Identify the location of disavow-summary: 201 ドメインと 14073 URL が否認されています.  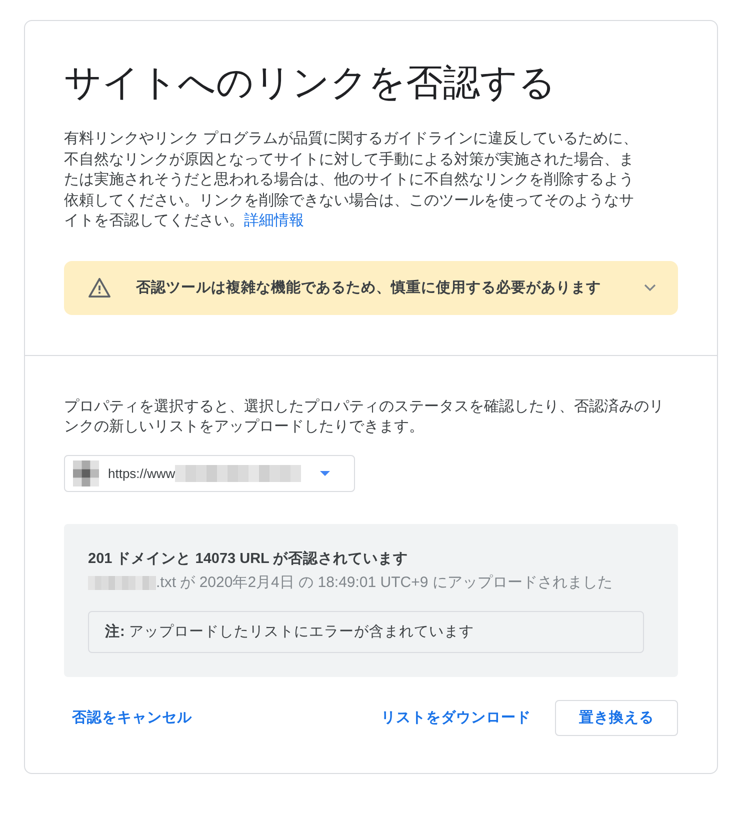
(249, 559).